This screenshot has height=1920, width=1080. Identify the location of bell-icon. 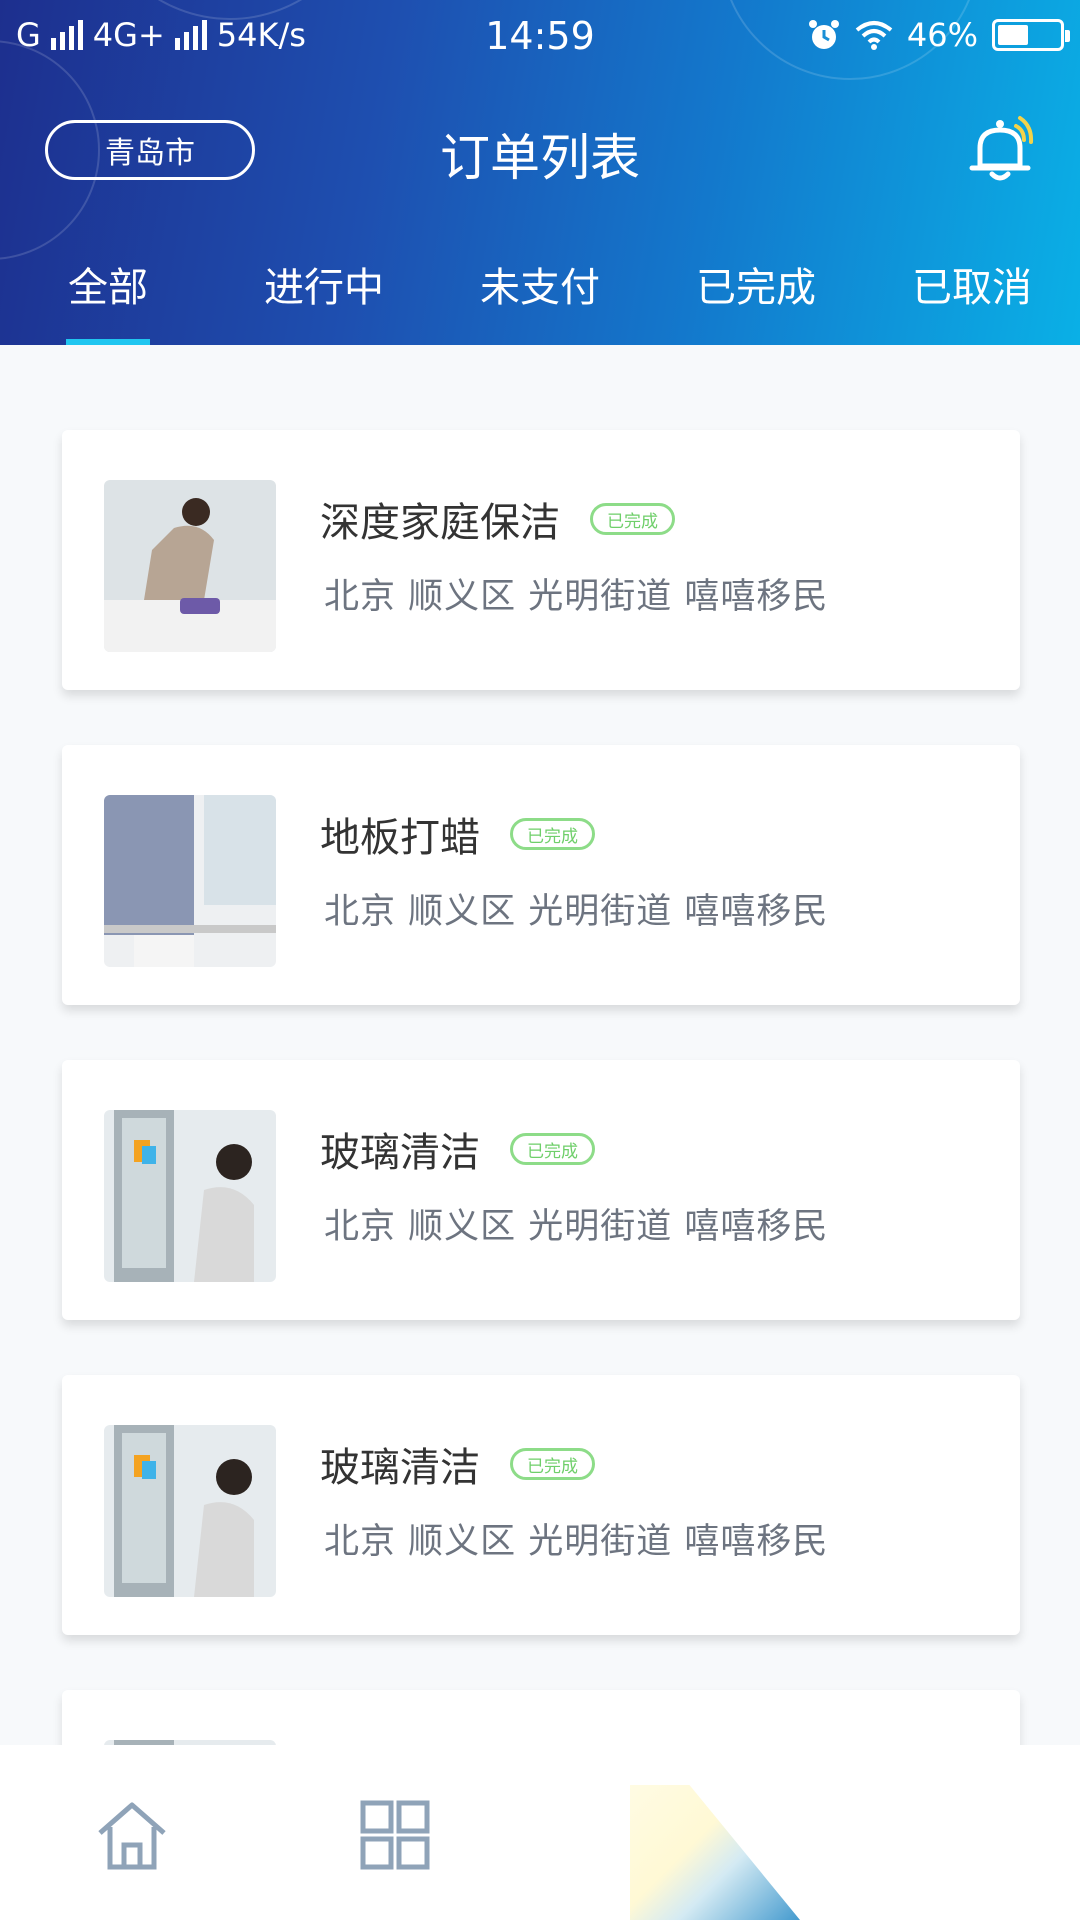
(1000, 150).